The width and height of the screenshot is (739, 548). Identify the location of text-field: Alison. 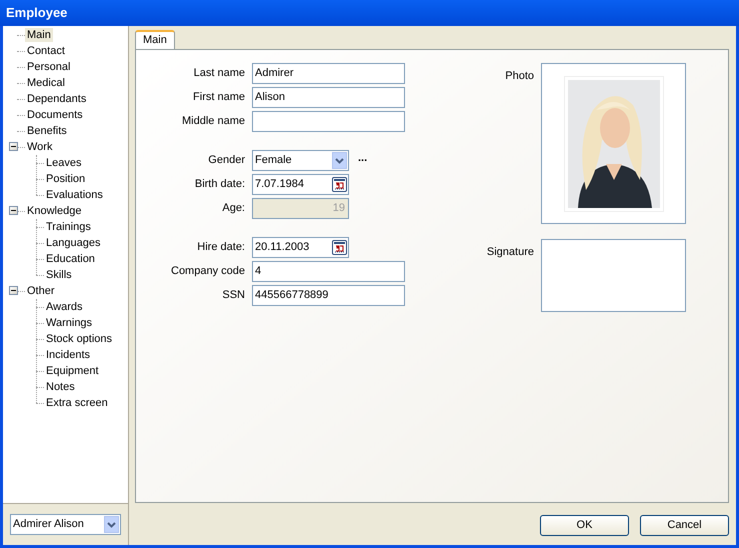
(328, 97).